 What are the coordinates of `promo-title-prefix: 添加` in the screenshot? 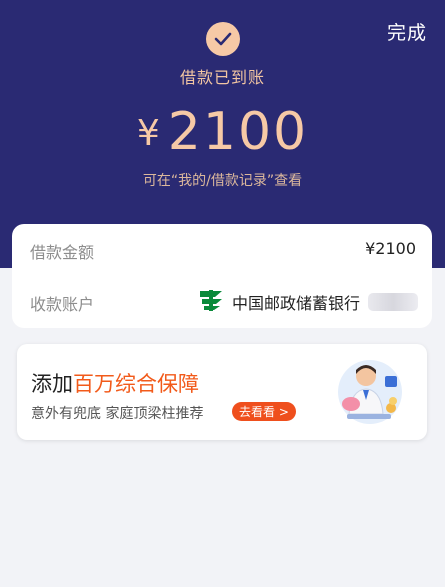 It's located at (52, 384).